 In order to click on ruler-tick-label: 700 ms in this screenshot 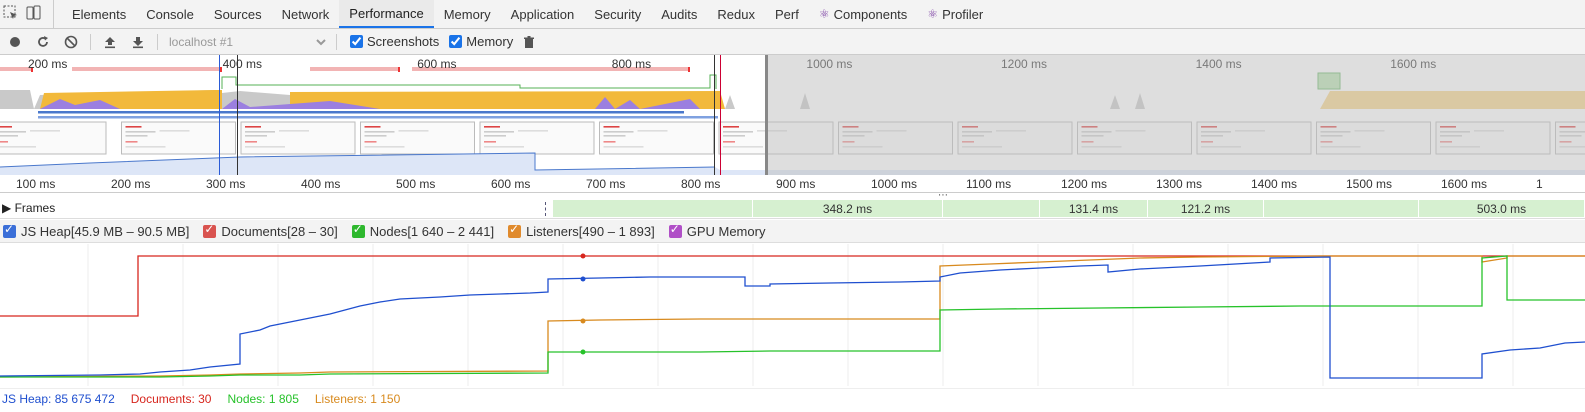, I will do `click(606, 184)`.